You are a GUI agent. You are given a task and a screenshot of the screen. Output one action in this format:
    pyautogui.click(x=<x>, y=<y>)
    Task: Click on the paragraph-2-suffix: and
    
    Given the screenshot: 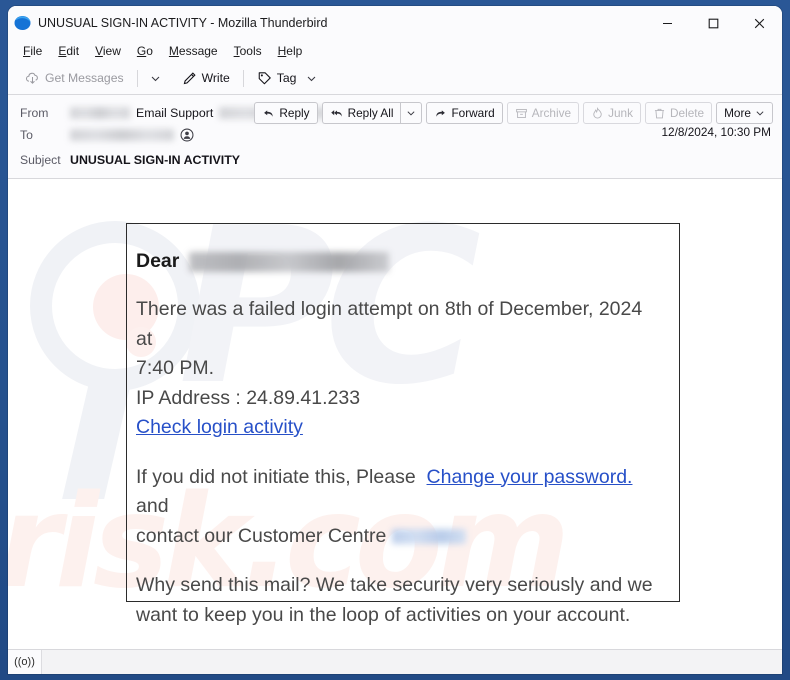 What is the action you would take?
    pyautogui.click(x=152, y=506)
    